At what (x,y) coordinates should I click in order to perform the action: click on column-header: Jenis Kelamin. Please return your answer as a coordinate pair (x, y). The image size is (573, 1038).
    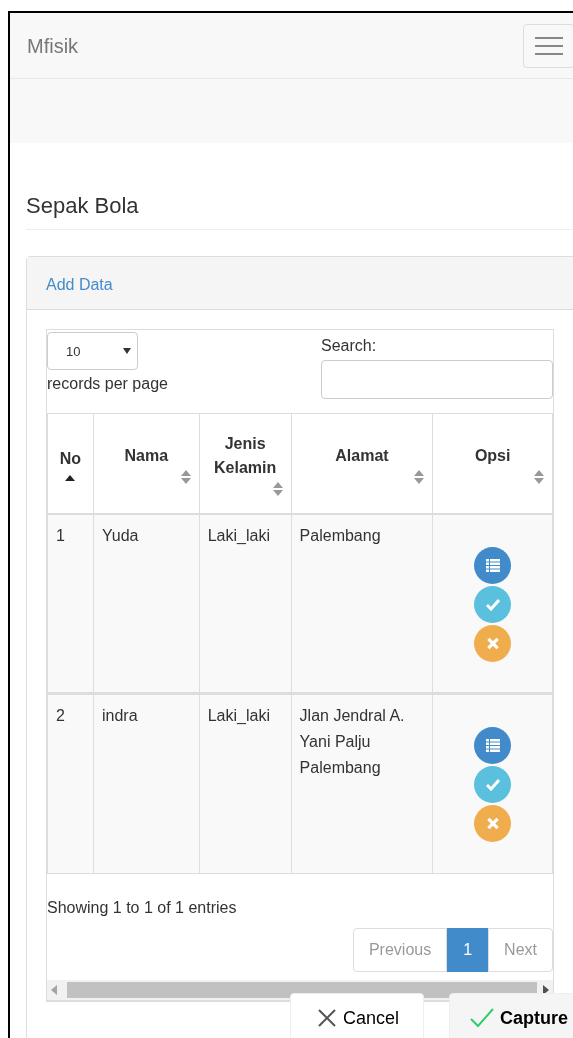
    Looking at the image, I should click on (245, 463).